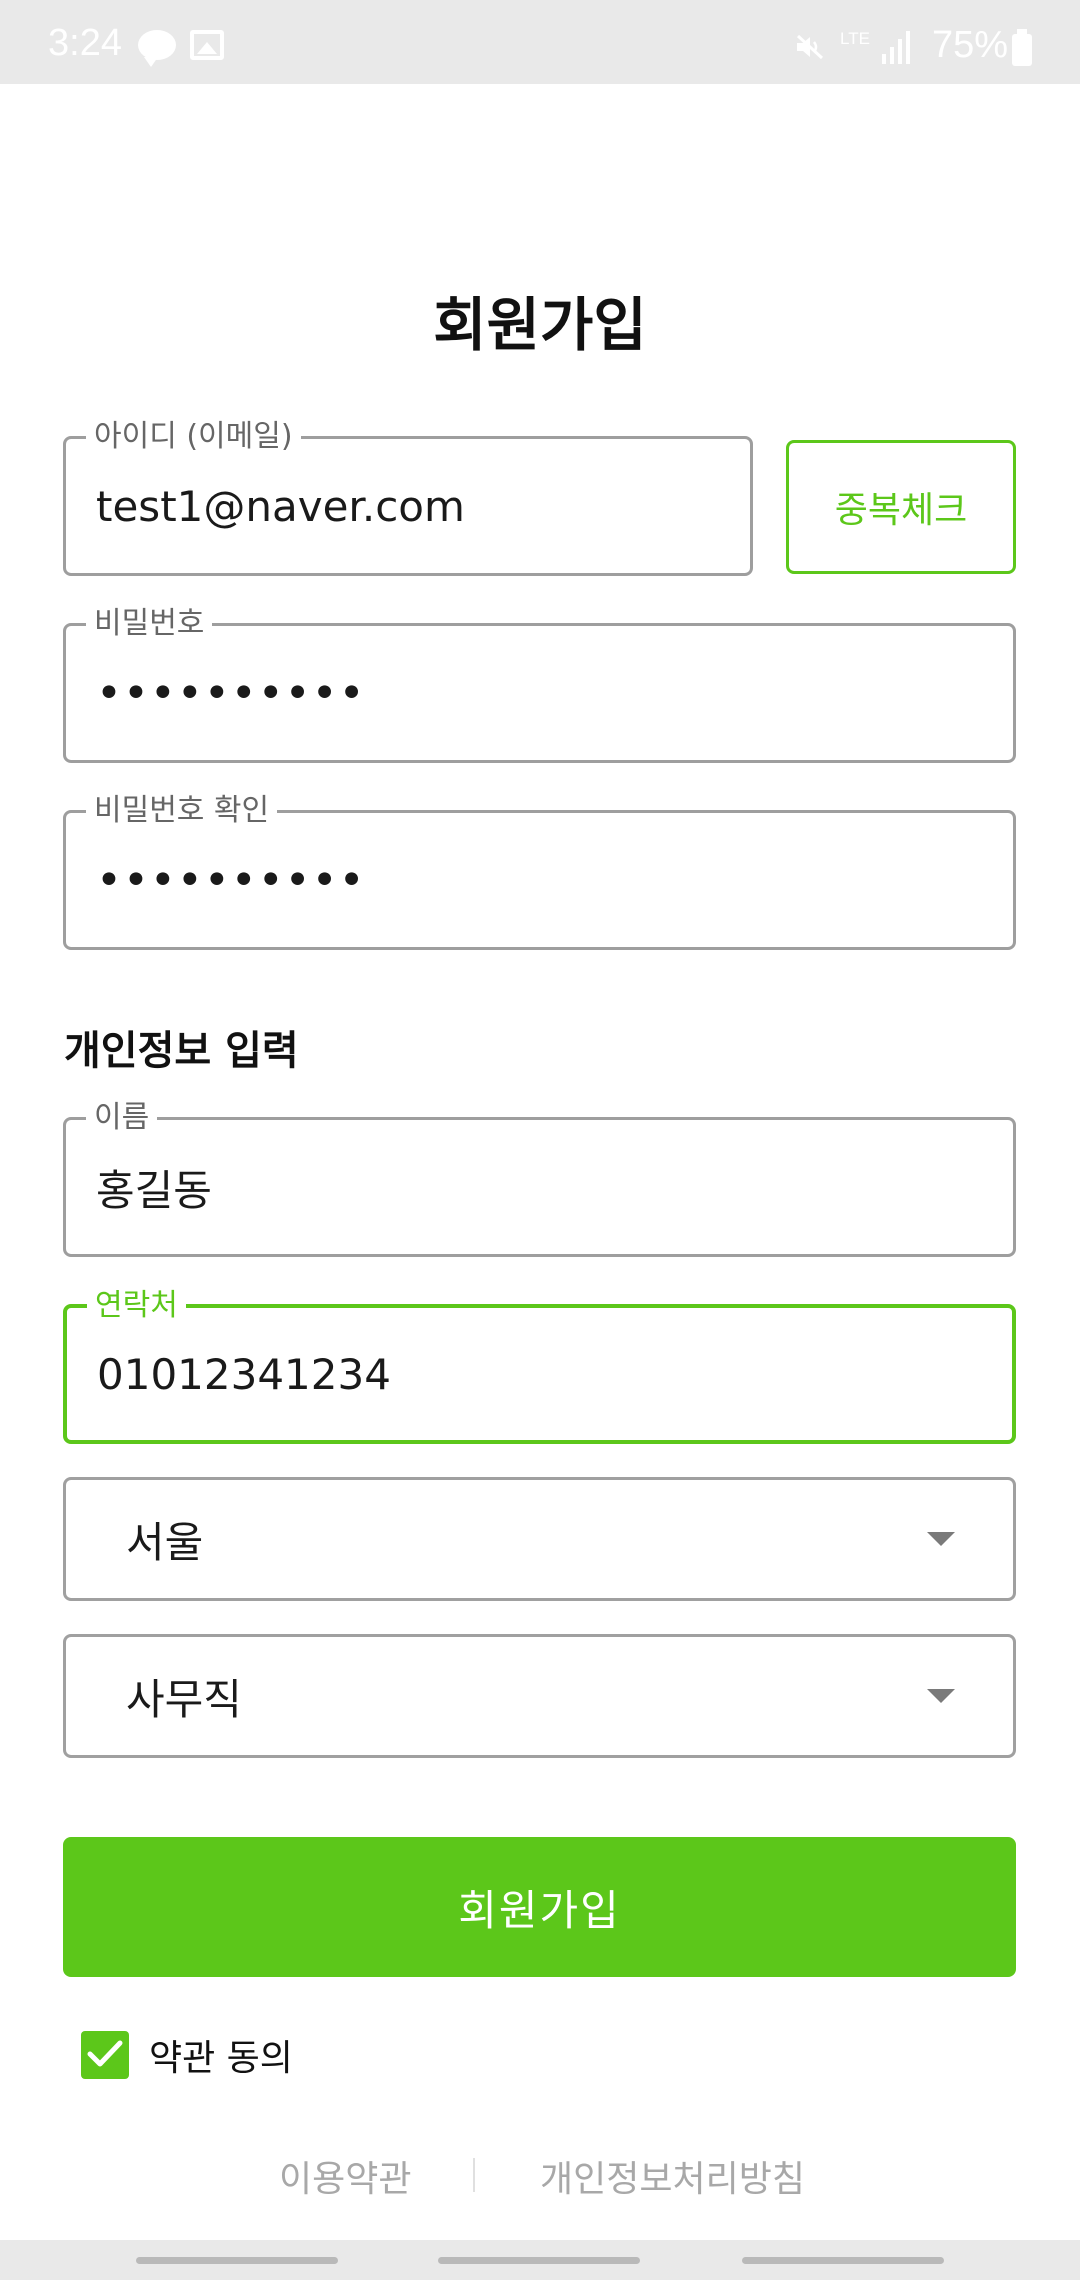 This screenshot has width=1080, height=2280. What do you see at coordinates (855, 38) in the screenshot?
I see `lte-label: LTE` at bounding box center [855, 38].